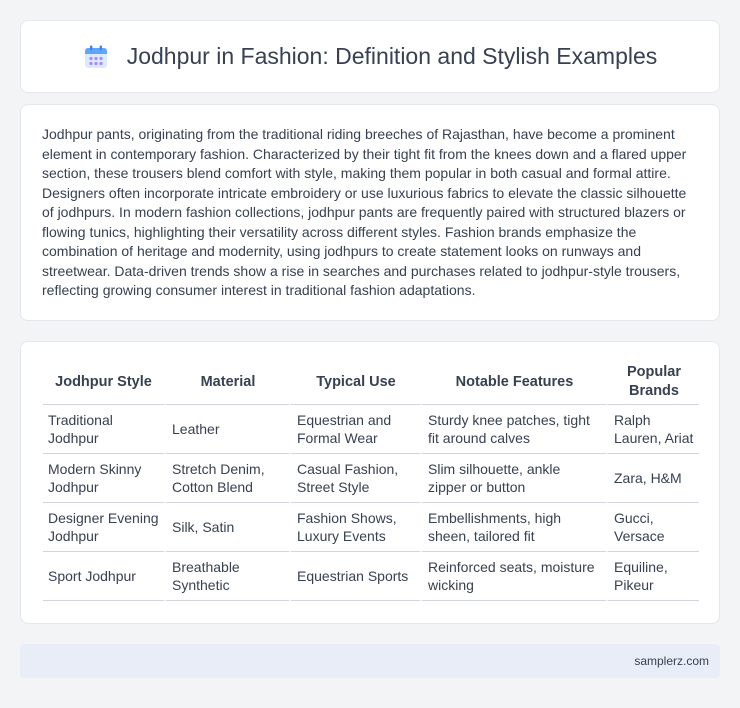  What do you see at coordinates (513, 527) in the screenshot?
I see `cell-features: Embellishments, high sheen, tailored fit` at bounding box center [513, 527].